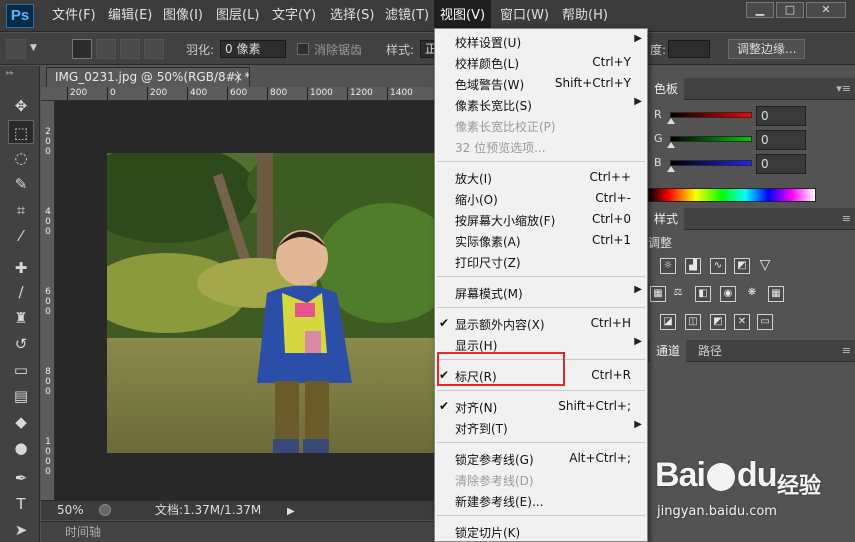 This screenshot has width=855, height=542. Describe the element at coordinates (781, 116) in the screenshot. I see `red-value: 0` at that location.